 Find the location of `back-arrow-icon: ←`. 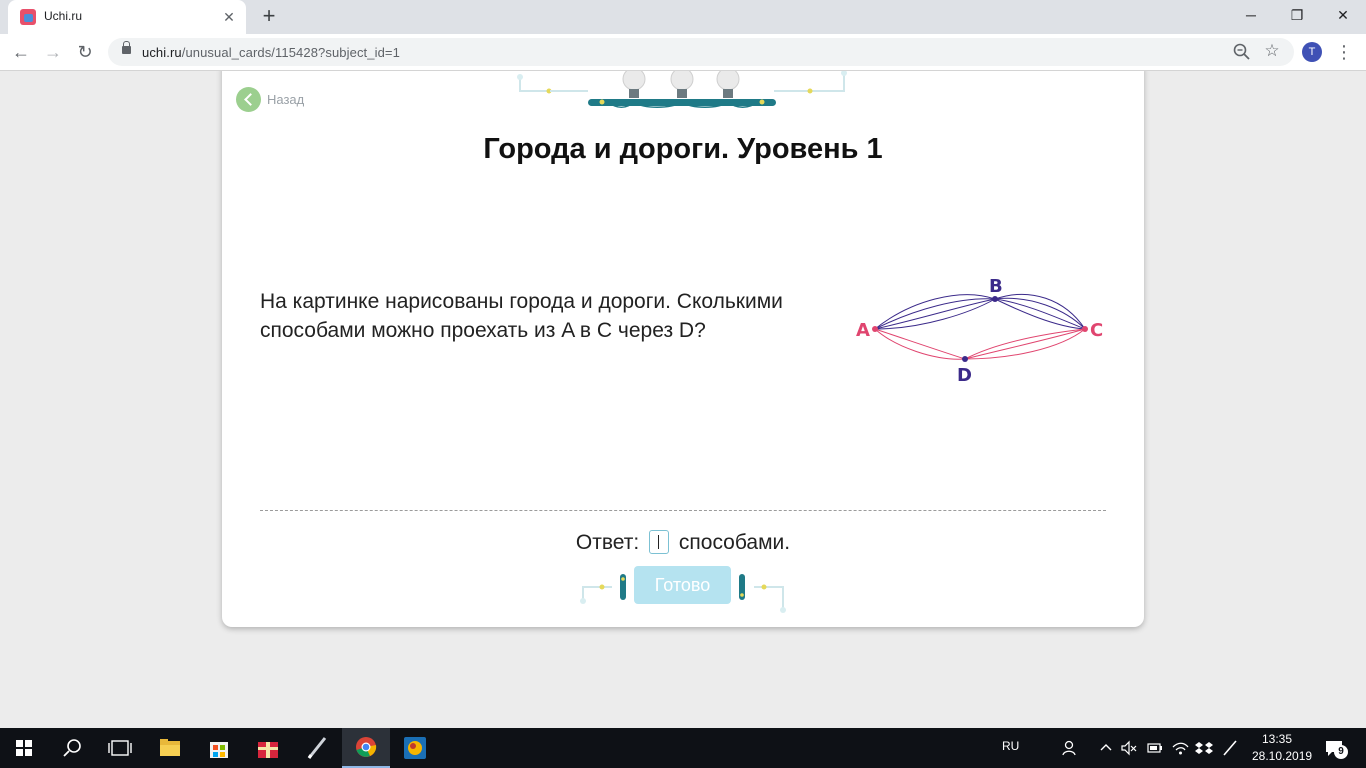

back-arrow-icon: ← is located at coordinates (21, 52).